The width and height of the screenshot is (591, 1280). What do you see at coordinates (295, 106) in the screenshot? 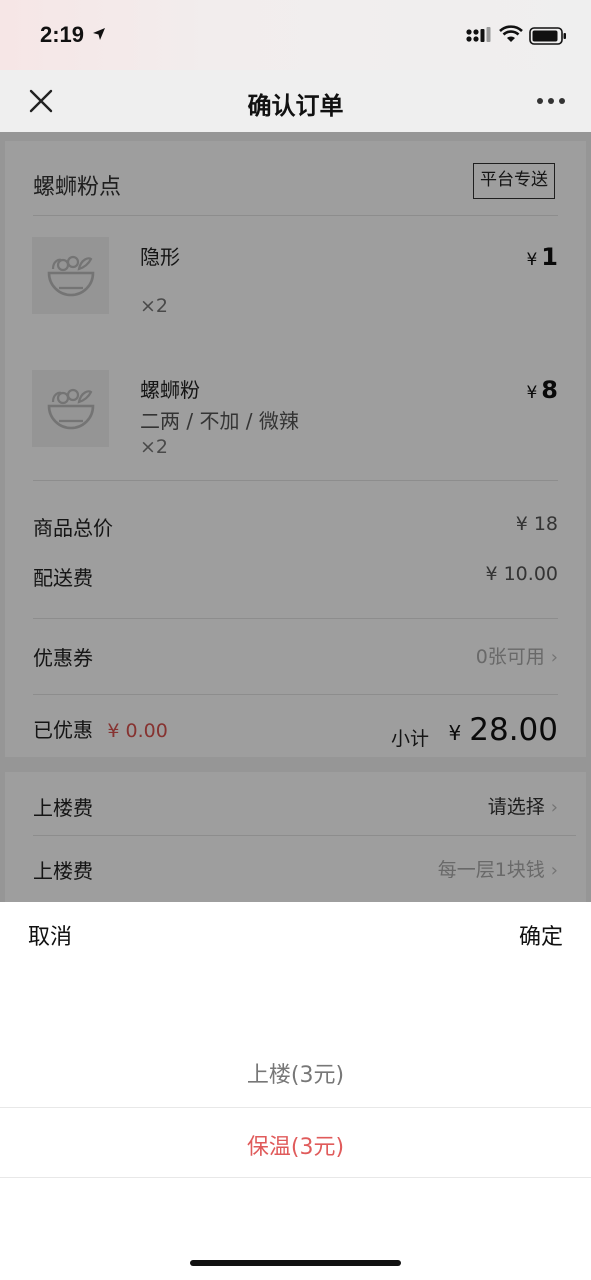
I see `page-title: 确认订单` at bounding box center [295, 106].